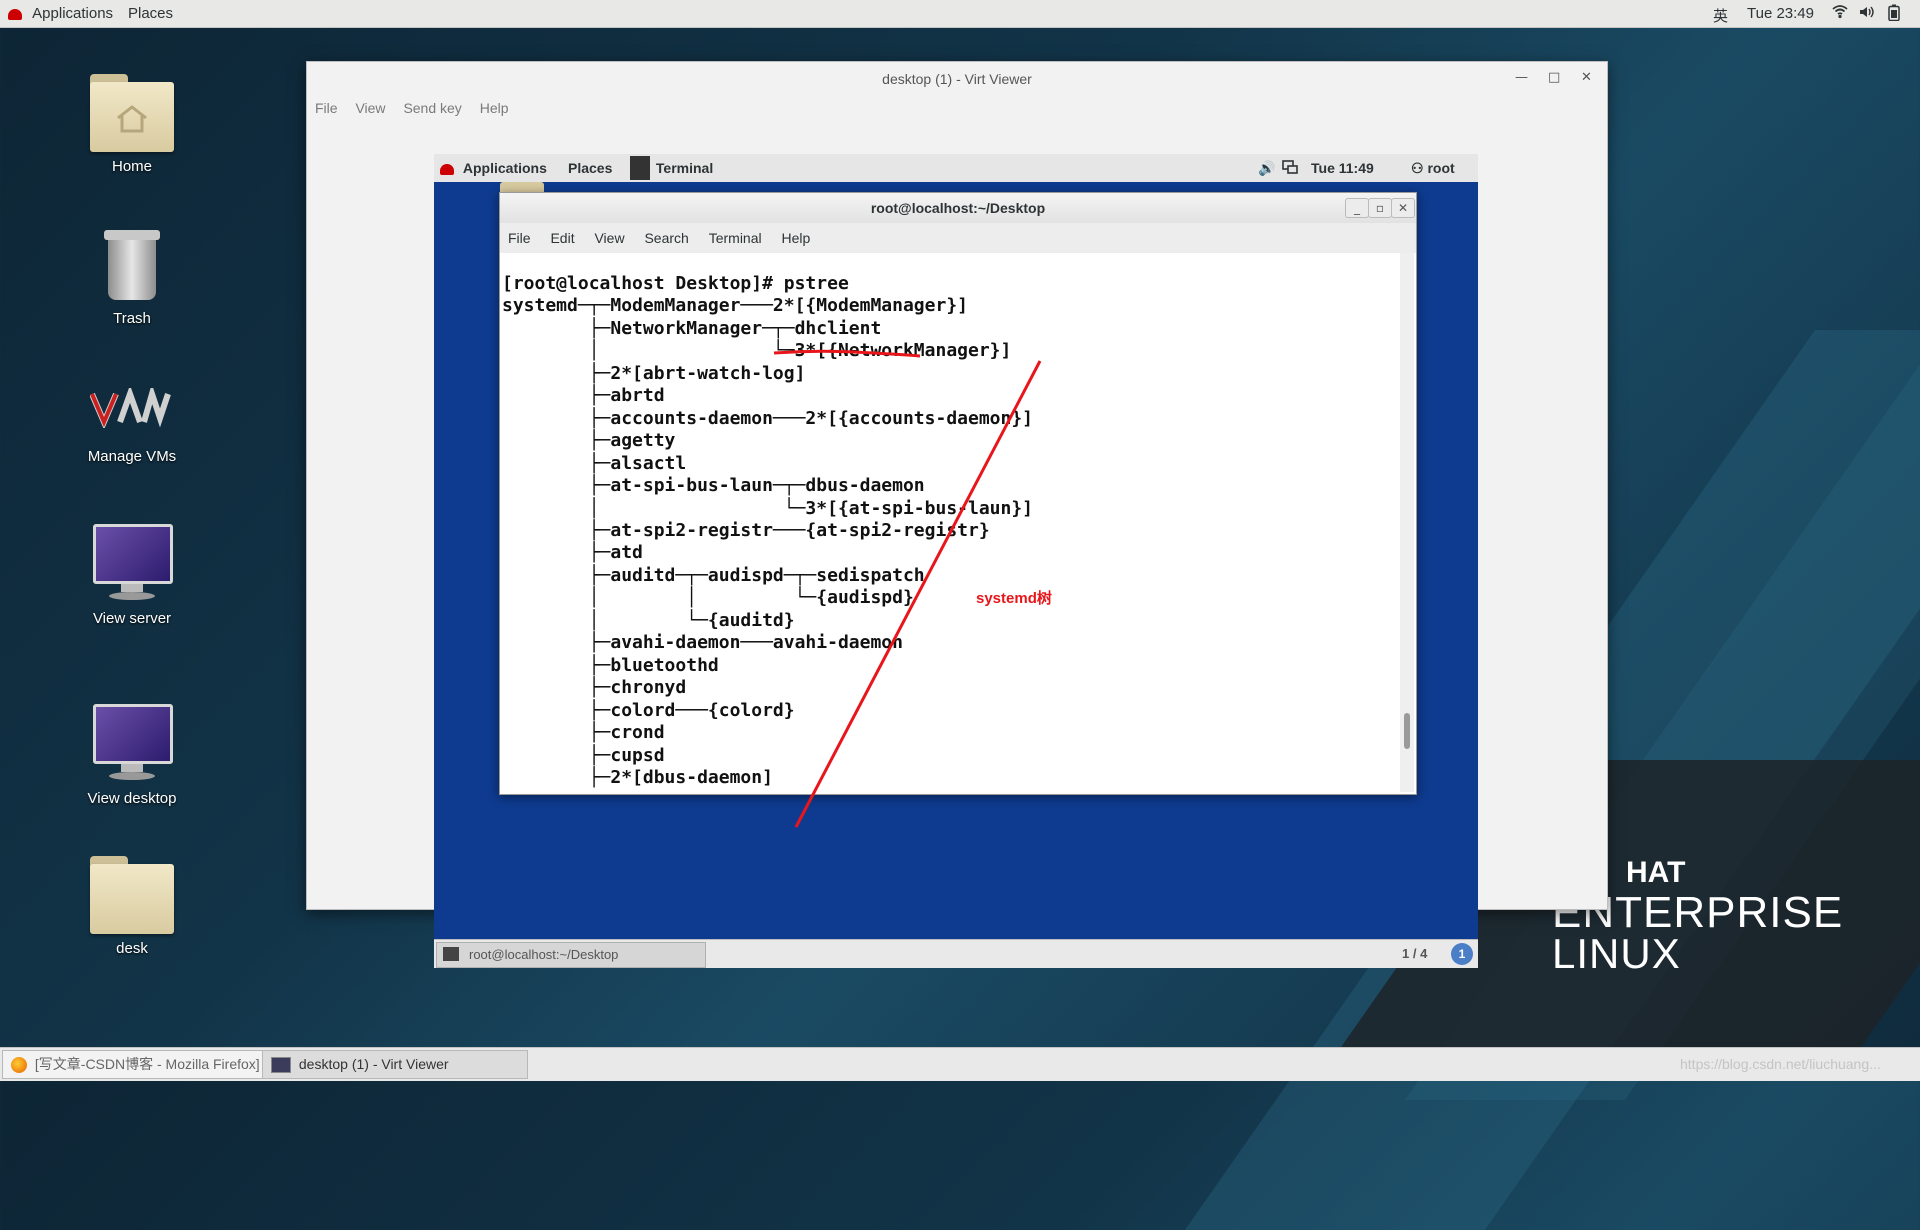 The width and height of the screenshot is (1920, 1230). What do you see at coordinates (281, 1065) in the screenshot?
I see `virt-viewer-small-icon` at bounding box center [281, 1065].